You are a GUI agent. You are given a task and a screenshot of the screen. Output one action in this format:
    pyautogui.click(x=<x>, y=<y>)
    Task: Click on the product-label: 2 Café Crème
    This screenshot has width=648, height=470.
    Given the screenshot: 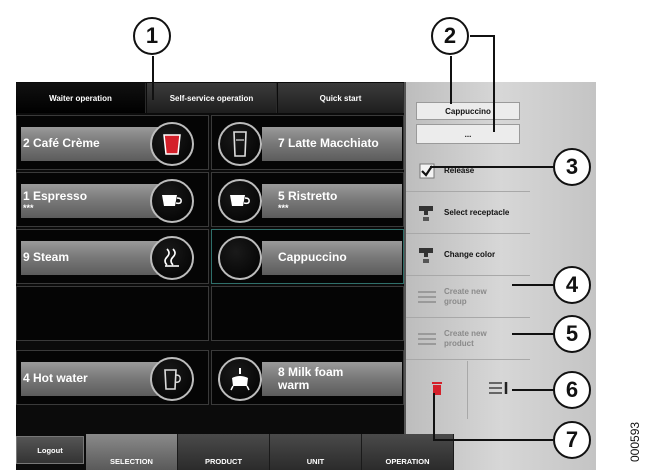 What is the action you would take?
    pyautogui.click(x=61, y=143)
    